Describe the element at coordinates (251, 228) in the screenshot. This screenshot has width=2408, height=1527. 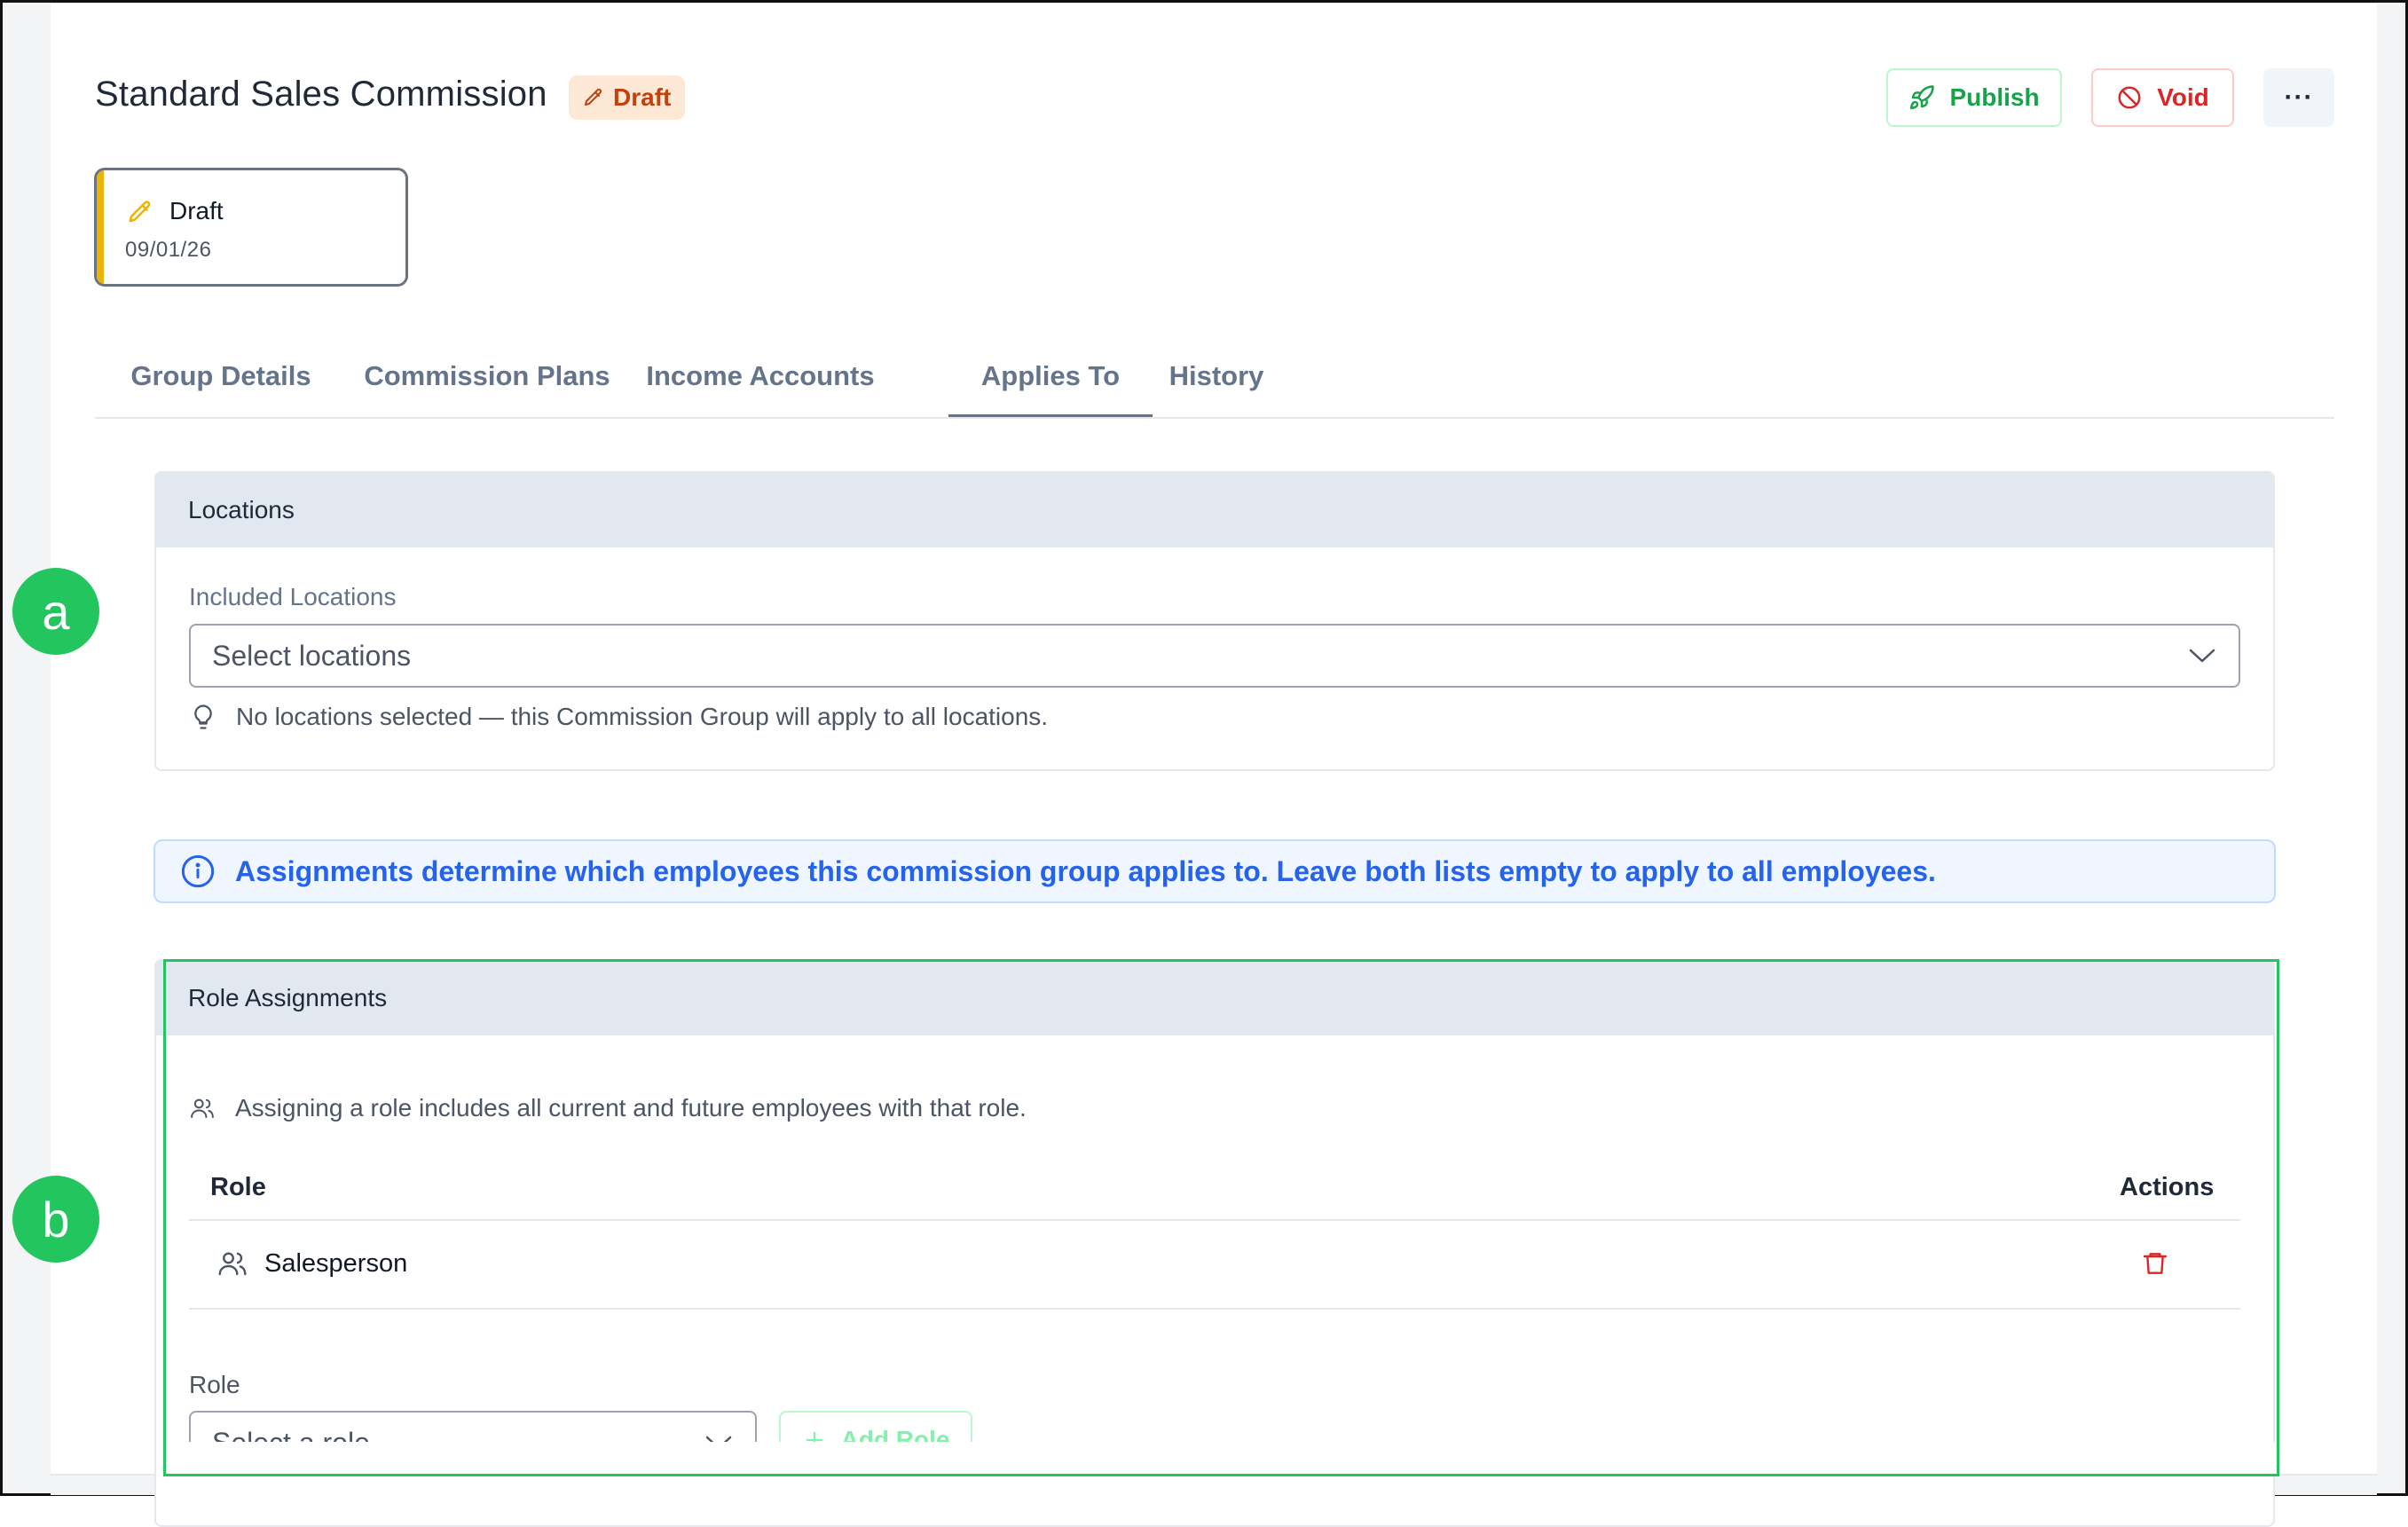
I see `status-history-card: Draft 09/01/26` at that location.